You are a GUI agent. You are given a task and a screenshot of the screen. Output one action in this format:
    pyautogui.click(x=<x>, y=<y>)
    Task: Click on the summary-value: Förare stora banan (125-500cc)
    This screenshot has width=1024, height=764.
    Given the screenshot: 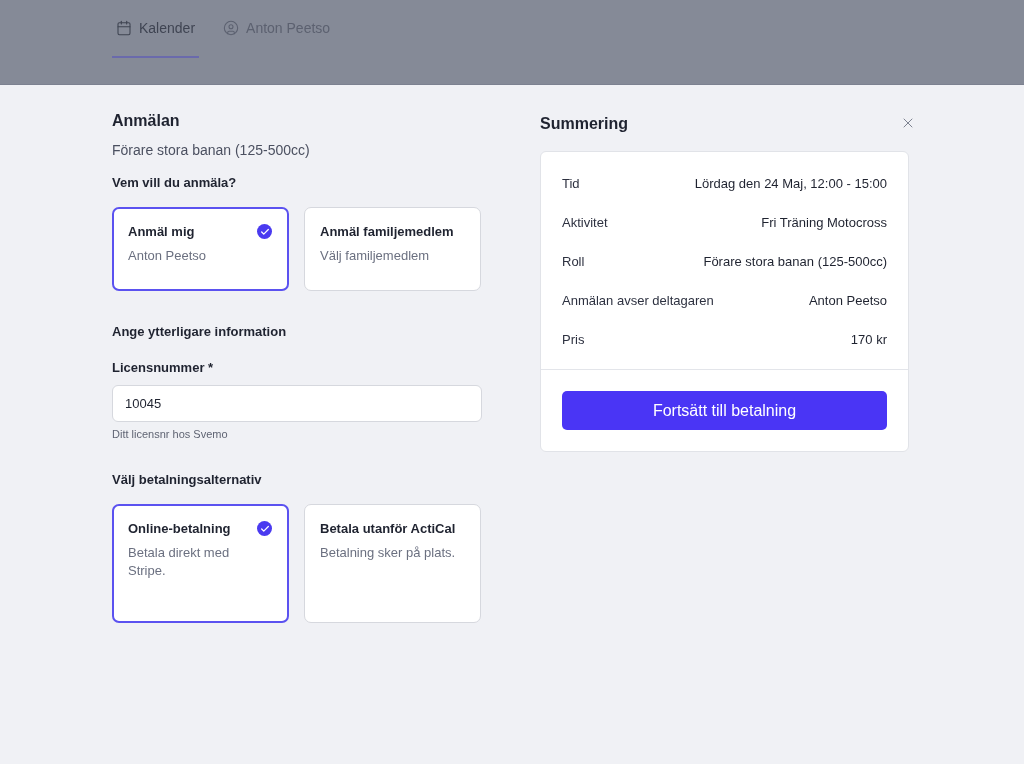 What is the action you would take?
    pyautogui.click(x=795, y=261)
    